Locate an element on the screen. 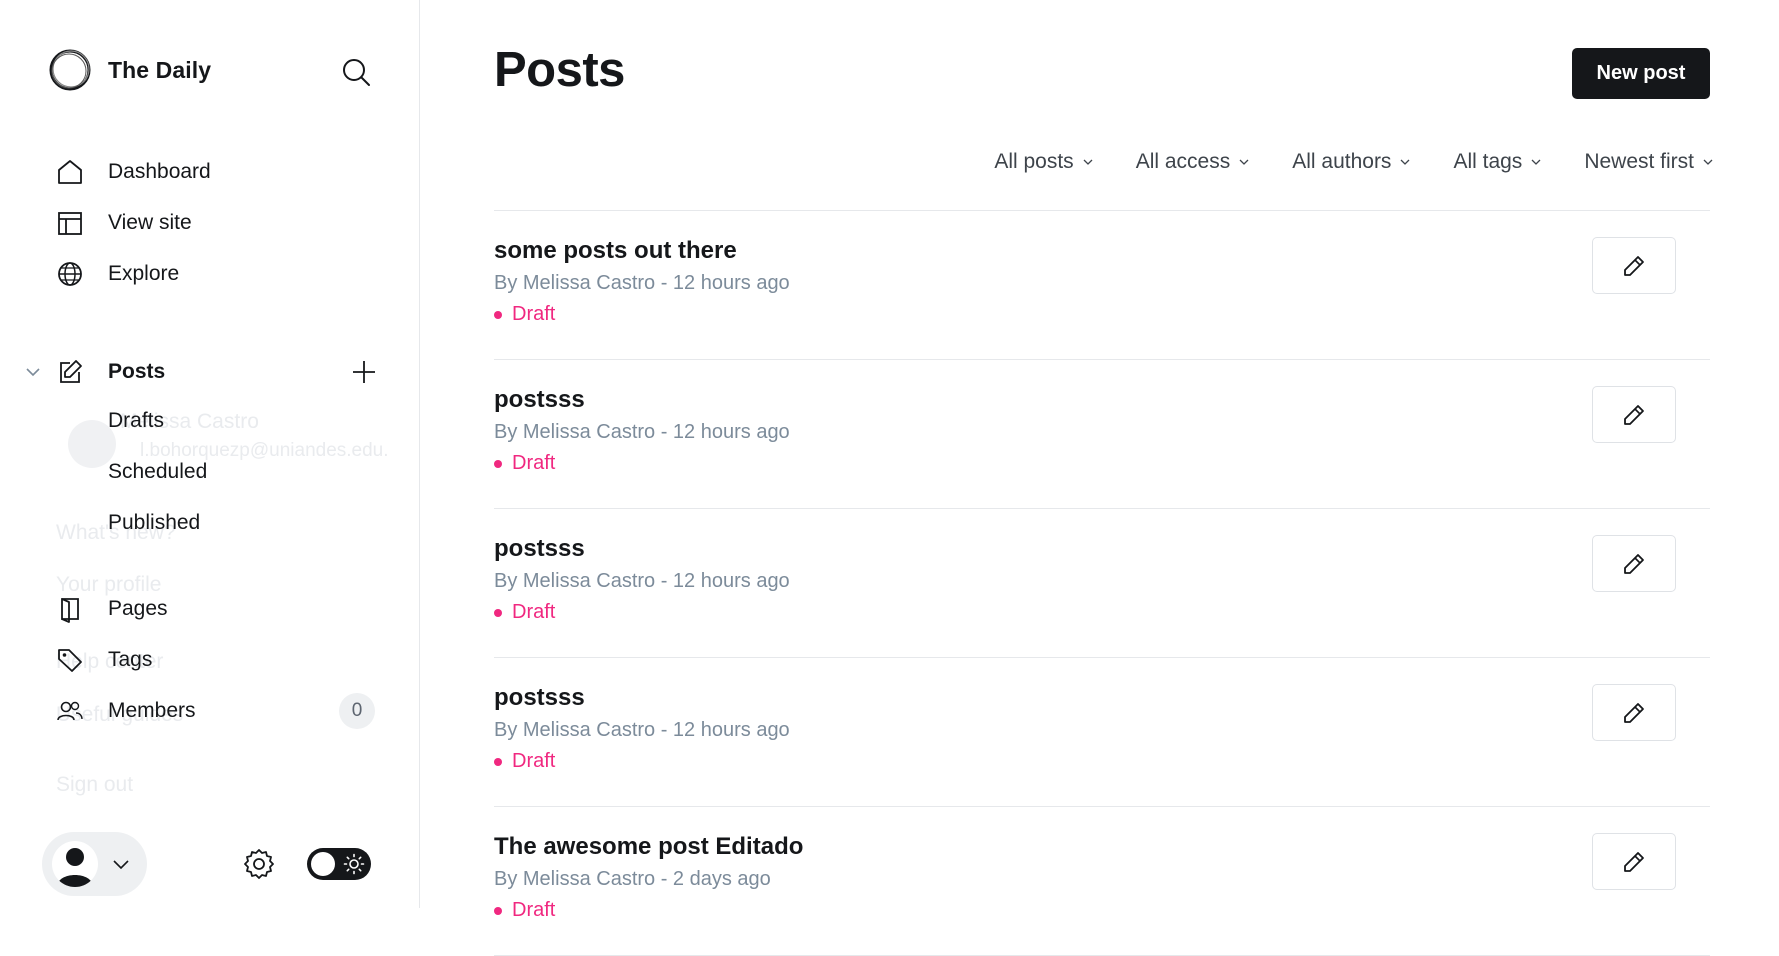 This screenshot has height=956, width=1779. sun-icon is located at coordinates (354, 864).